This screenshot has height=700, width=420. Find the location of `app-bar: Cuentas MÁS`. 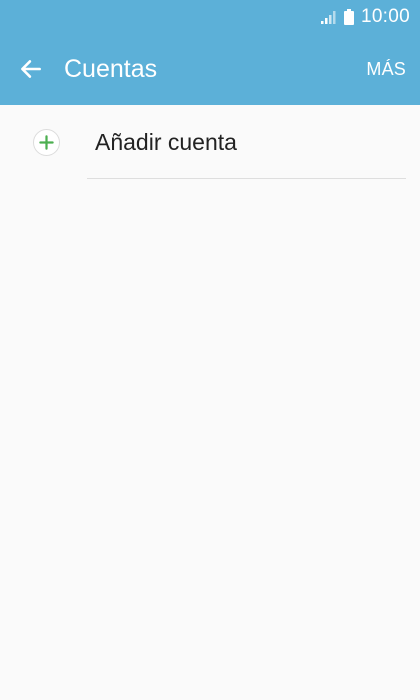

app-bar: Cuentas MÁS is located at coordinates (210, 69).